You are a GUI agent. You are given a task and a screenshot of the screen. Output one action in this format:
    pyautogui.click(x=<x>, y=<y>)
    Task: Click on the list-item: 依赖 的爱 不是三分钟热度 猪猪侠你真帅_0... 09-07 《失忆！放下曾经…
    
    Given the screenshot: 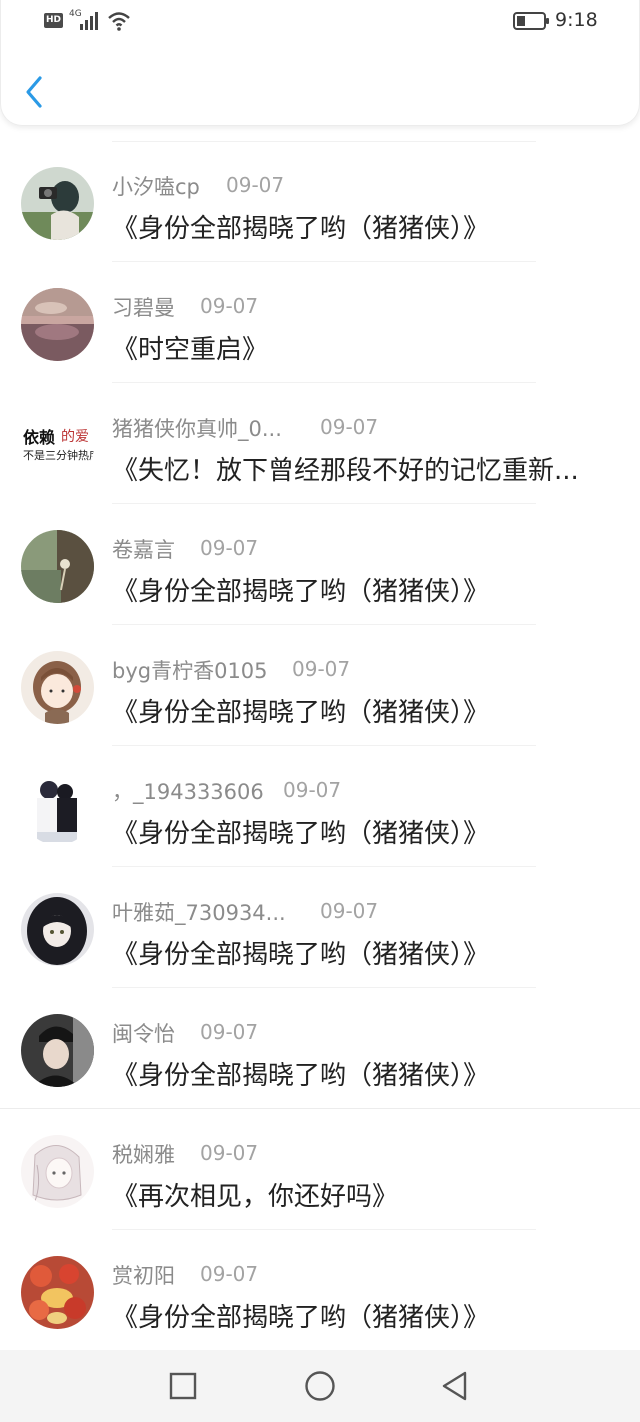 What is the action you would take?
    pyautogui.click(x=320, y=443)
    